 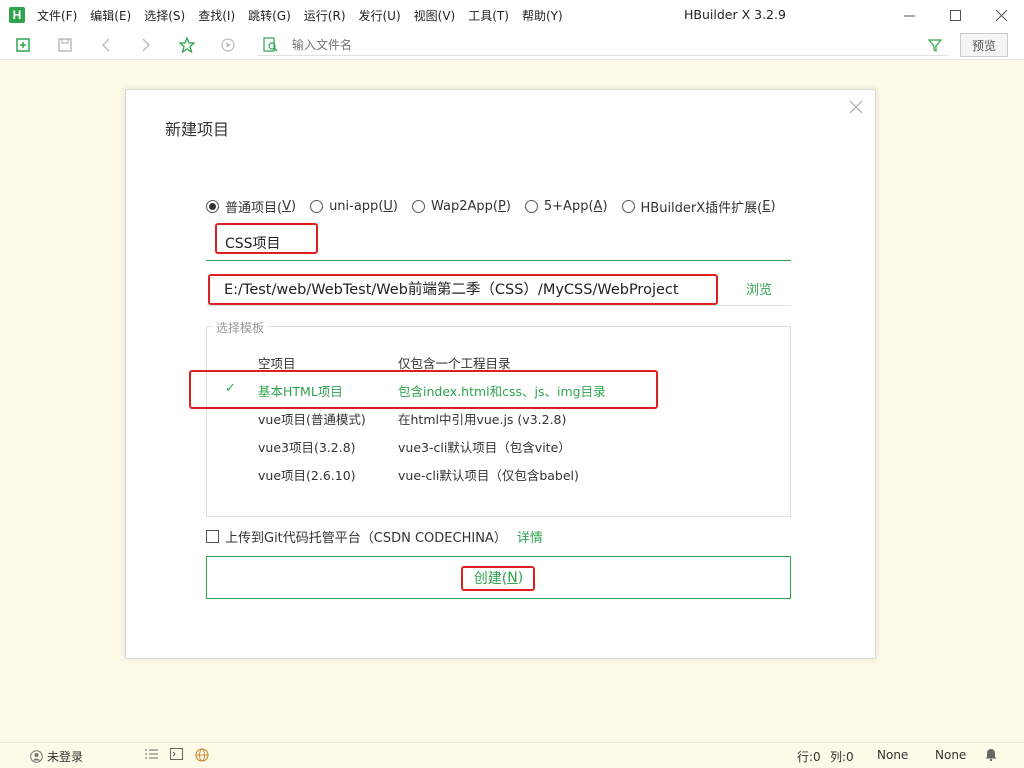 I want to click on template-legend: 选择模板, so click(x=240, y=327).